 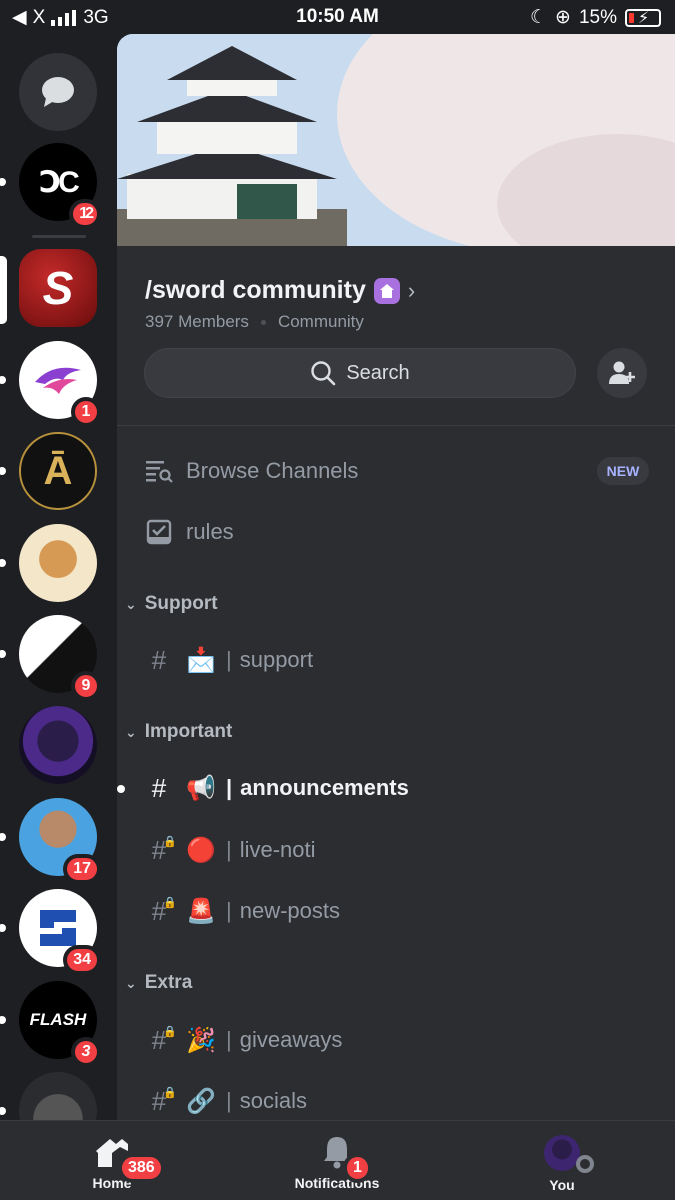 I want to click on tab-notifications: Notifications 1, so click(x=337, y=1163).